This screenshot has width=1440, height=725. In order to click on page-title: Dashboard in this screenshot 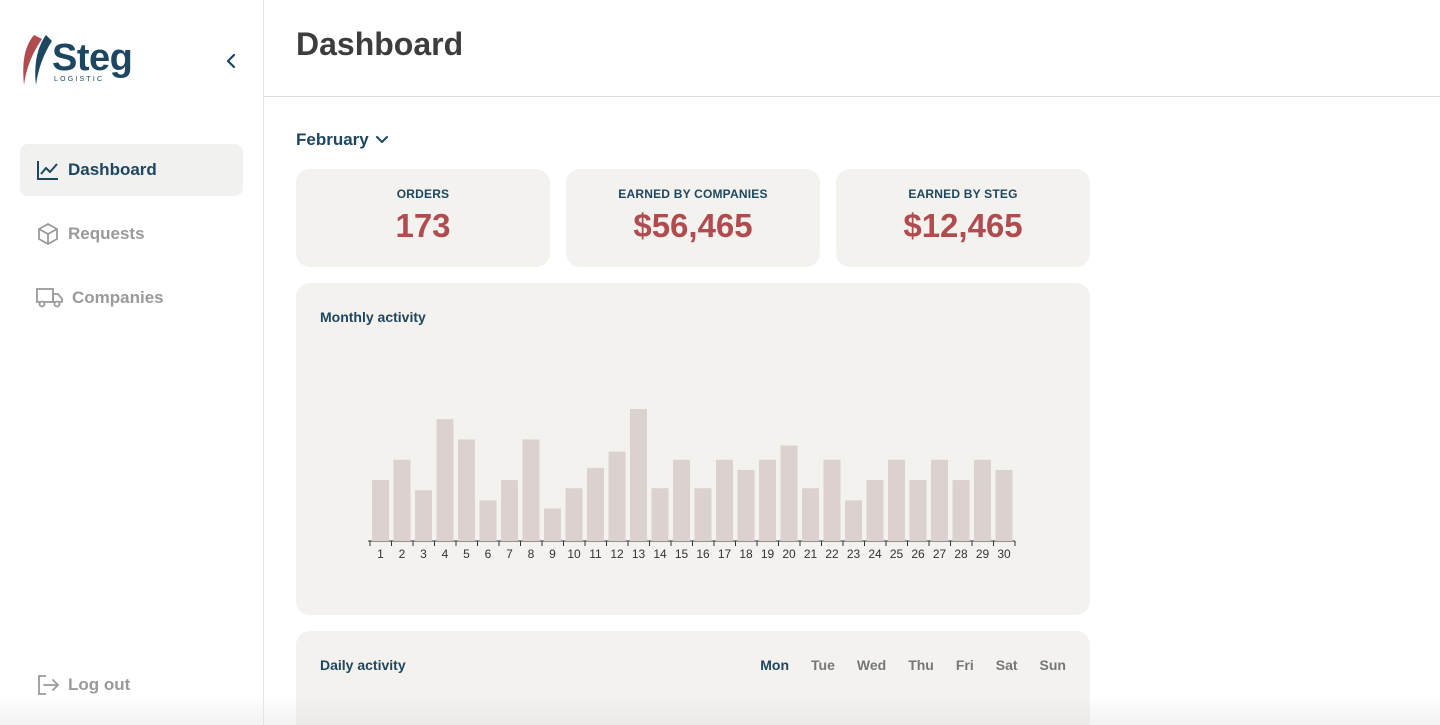, I will do `click(380, 44)`.